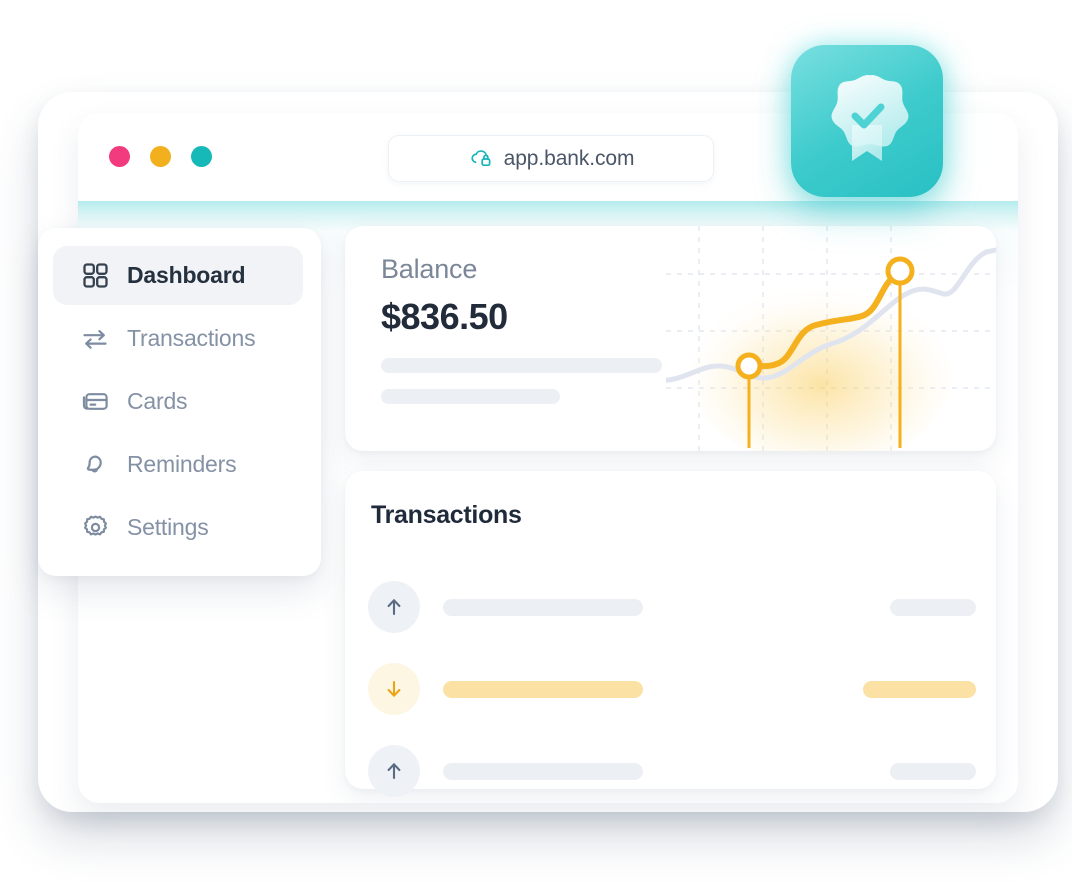 The height and width of the screenshot is (882, 1072). What do you see at coordinates (481, 159) in the screenshot?
I see `cloud-lock-icon` at bounding box center [481, 159].